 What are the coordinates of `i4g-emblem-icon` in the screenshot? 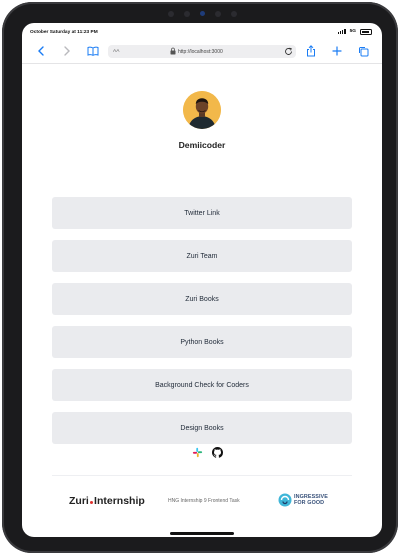 It's located at (285, 500).